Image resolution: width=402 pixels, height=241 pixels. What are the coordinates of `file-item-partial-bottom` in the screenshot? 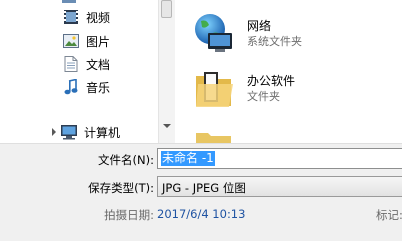 It's located at (214, 134).